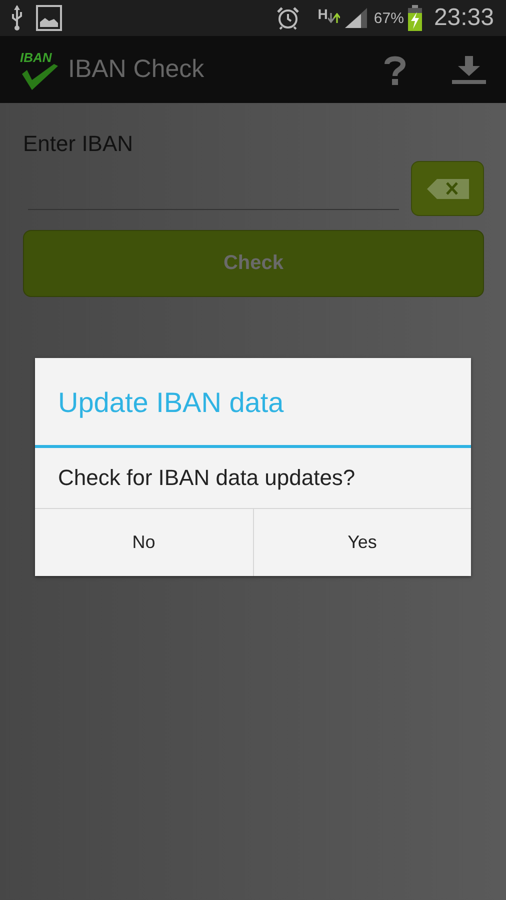 The width and height of the screenshot is (506, 900). What do you see at coordinates (361, 542) in the screenshot?
I see `dialog-button: Yes` at bounding box center [361, 542].